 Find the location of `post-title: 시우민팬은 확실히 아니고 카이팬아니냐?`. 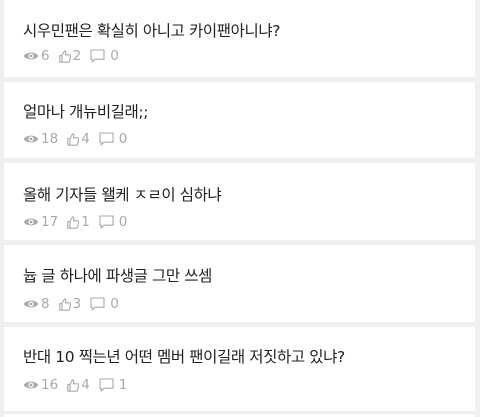

post-title: 시우민팬은 확실히 아니고 카이팬아니냐? is located at coordinates (151, 30).